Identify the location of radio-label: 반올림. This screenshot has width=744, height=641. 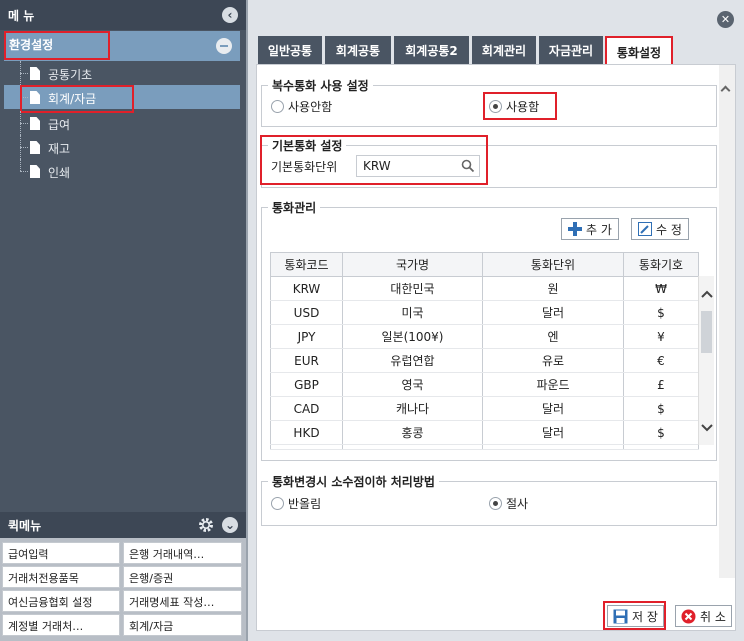
(305, 504).